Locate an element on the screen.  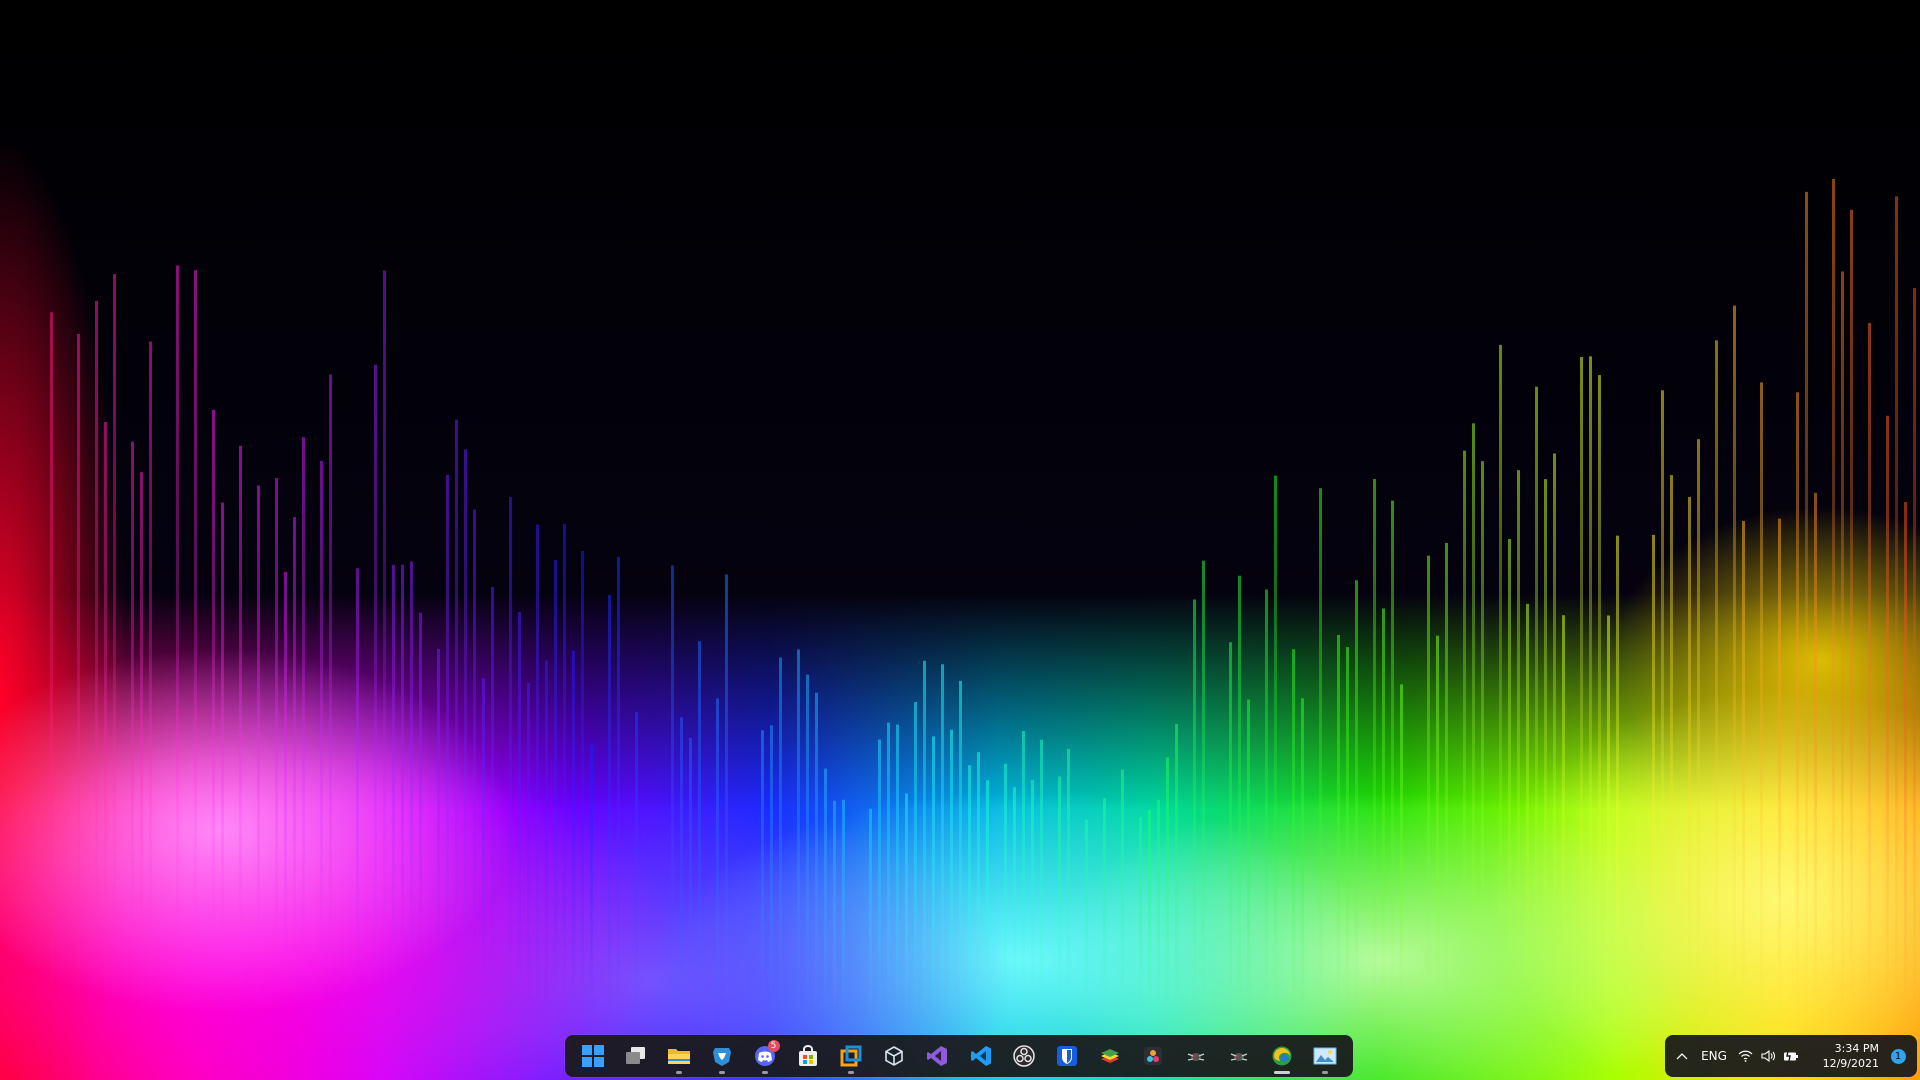
vscode-button is located at coordinates (980, 1056).